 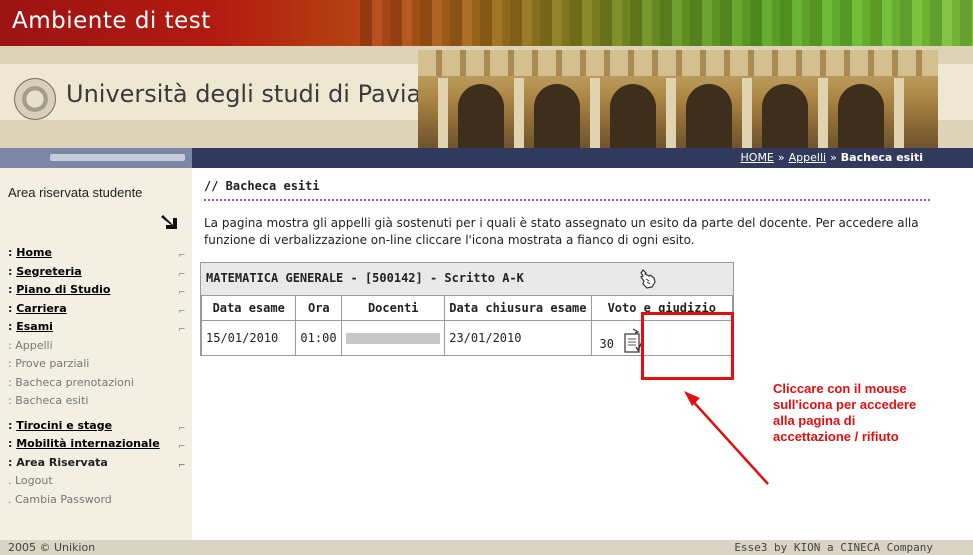 What do you see at coordinates (319, 308) in the screenshot?
I see `column-header: Ora` at bounding box center [319, 308].